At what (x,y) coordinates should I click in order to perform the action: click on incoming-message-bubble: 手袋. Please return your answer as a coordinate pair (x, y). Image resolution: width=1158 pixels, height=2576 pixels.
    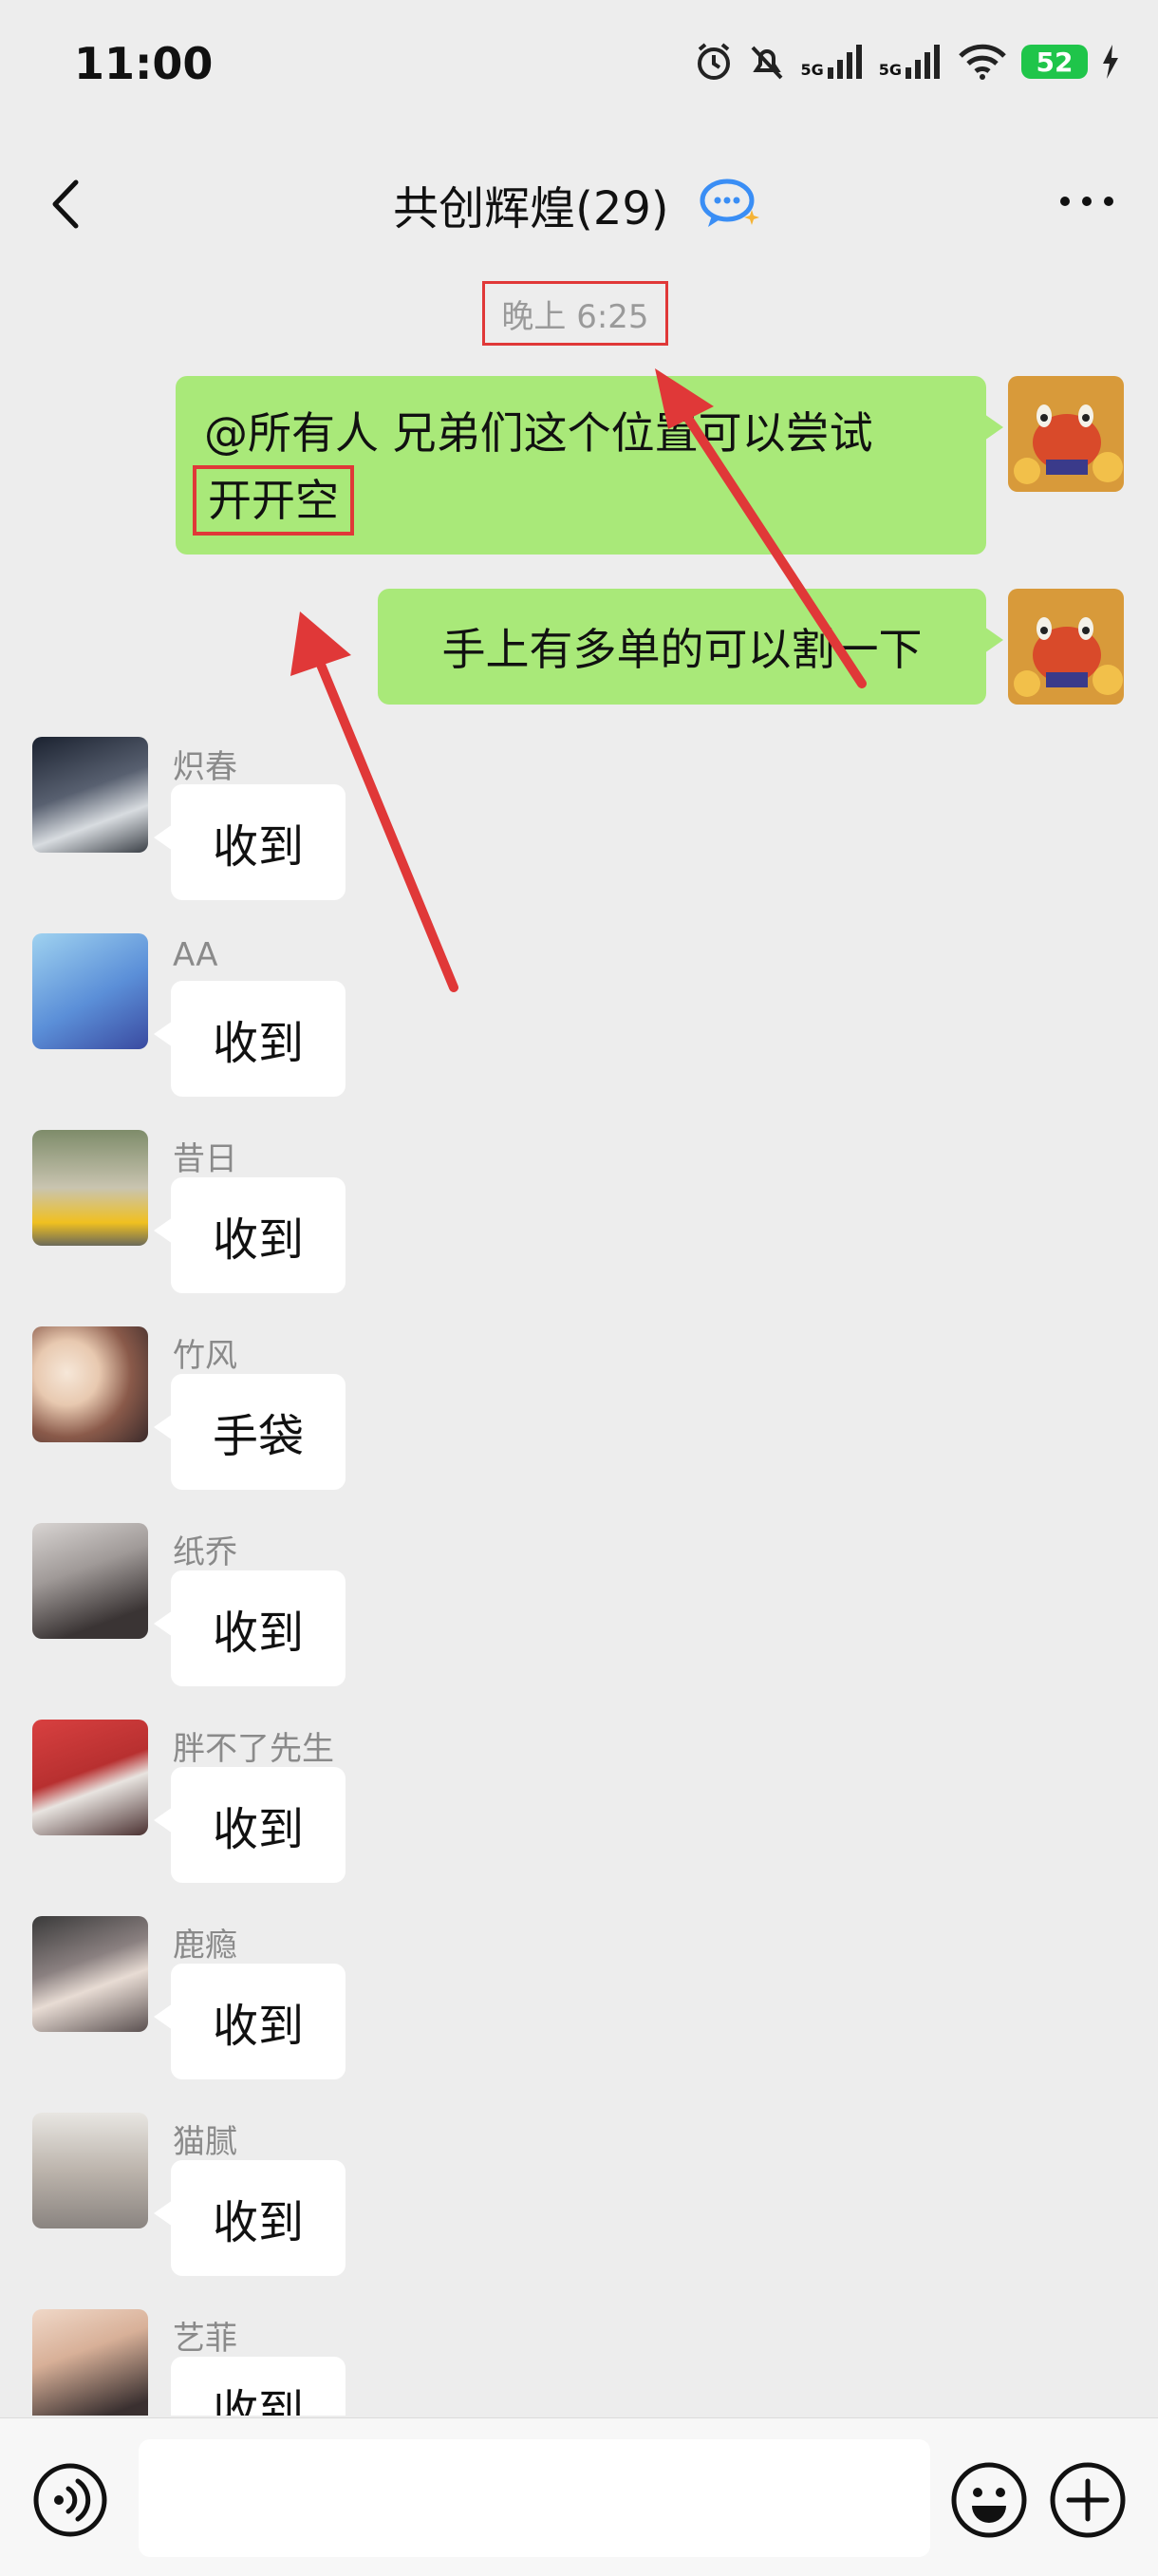
    Looking at the image, I should click on (250, 1432).